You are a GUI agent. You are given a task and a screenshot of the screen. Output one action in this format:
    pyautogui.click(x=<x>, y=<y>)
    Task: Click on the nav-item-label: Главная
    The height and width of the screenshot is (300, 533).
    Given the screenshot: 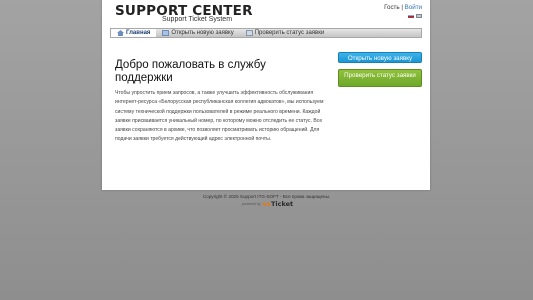 What is the action you would take?
    pyautogui.click(x=138, y=33)
    